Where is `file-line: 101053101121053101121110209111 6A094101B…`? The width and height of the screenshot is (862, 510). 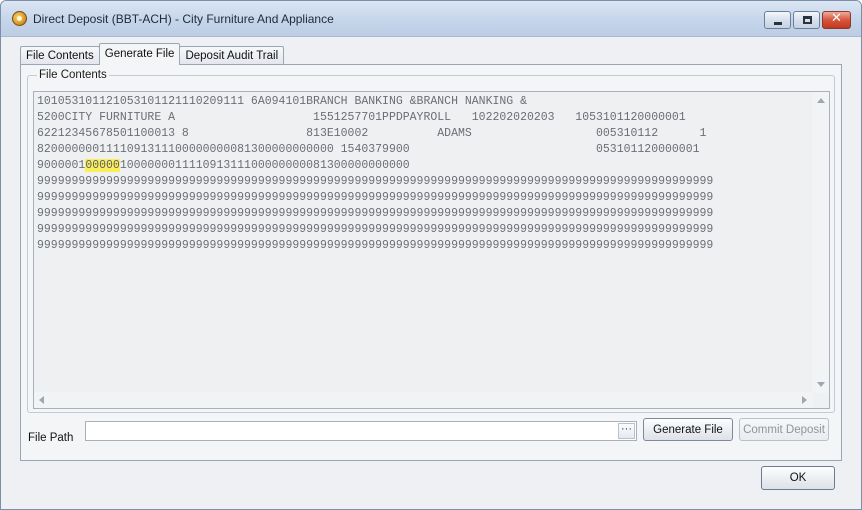
file-line: 101053101121053101121110209111 6A094101B… is located at coordinates (282, 101).